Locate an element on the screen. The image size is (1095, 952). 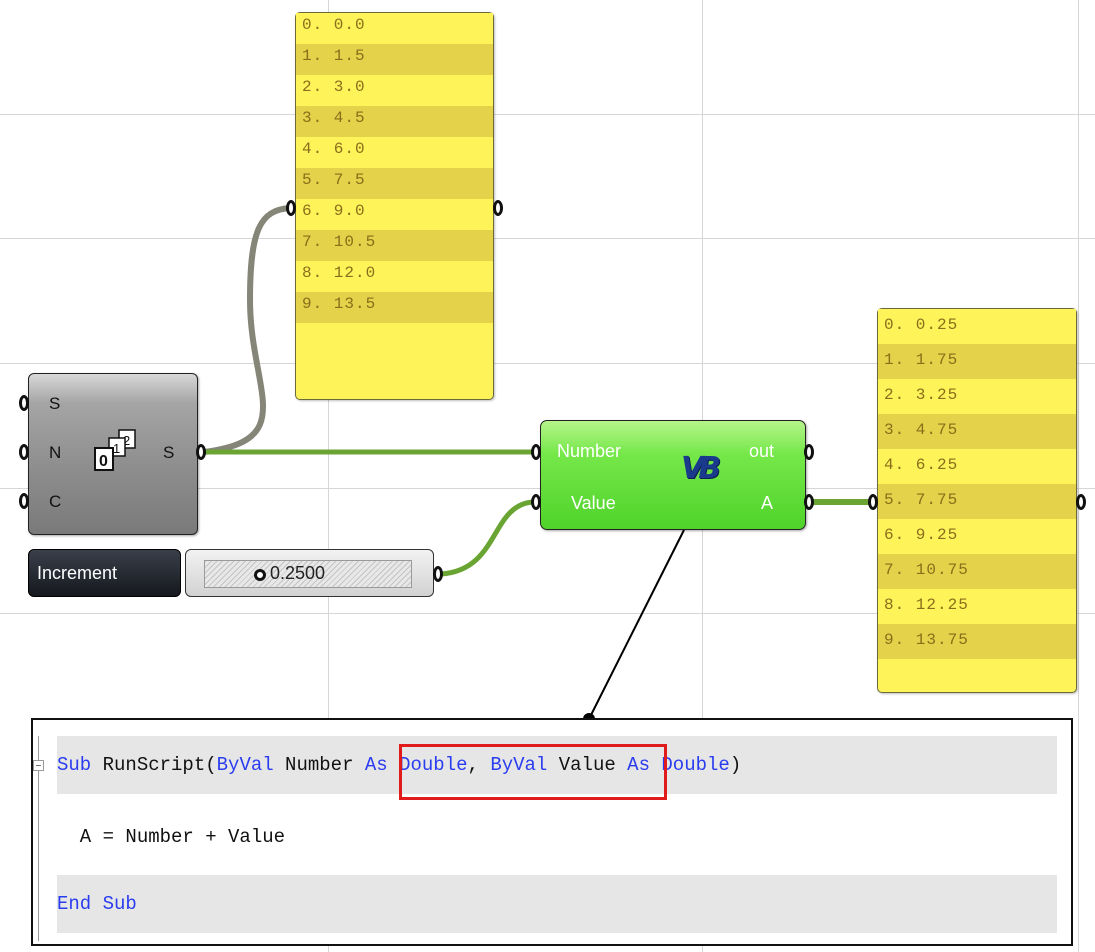
panel-row: 1. 1.75 is located at coordinates (977, 361).